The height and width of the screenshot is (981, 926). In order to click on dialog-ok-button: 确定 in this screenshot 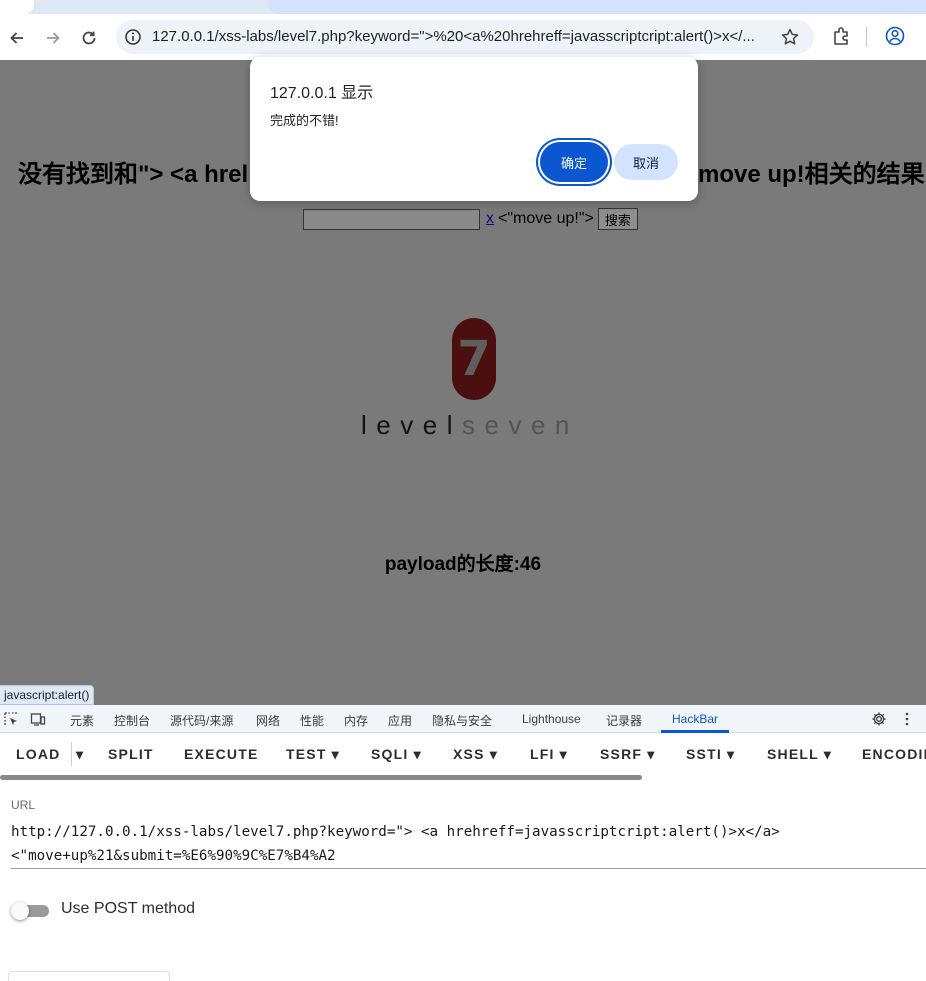, I will do `click(574, 162)`.